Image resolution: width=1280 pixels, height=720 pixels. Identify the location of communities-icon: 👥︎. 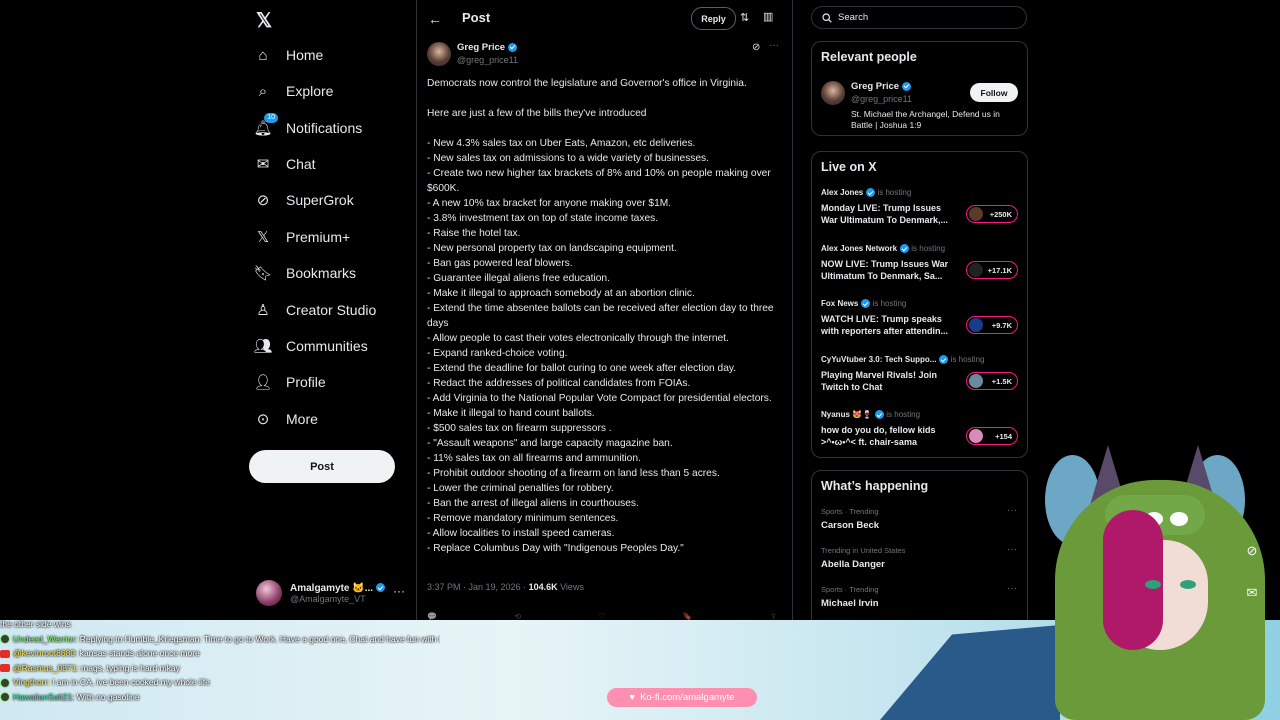
(263, 346).